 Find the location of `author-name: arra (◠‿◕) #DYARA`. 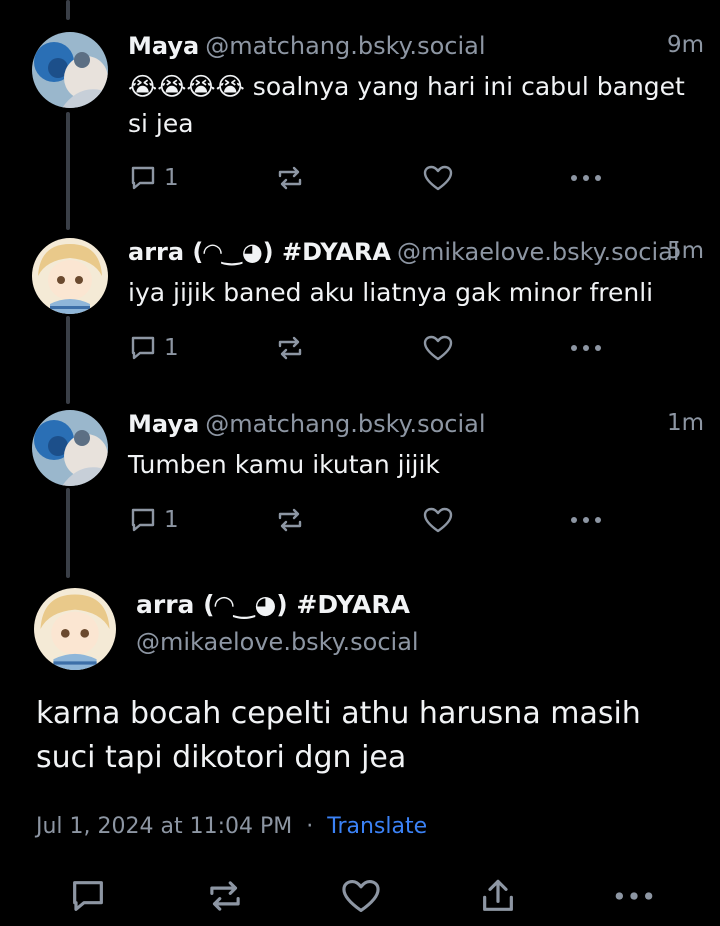

author-name: arra (◠‿◕) #DYARA is located at coordinates (259, 252).